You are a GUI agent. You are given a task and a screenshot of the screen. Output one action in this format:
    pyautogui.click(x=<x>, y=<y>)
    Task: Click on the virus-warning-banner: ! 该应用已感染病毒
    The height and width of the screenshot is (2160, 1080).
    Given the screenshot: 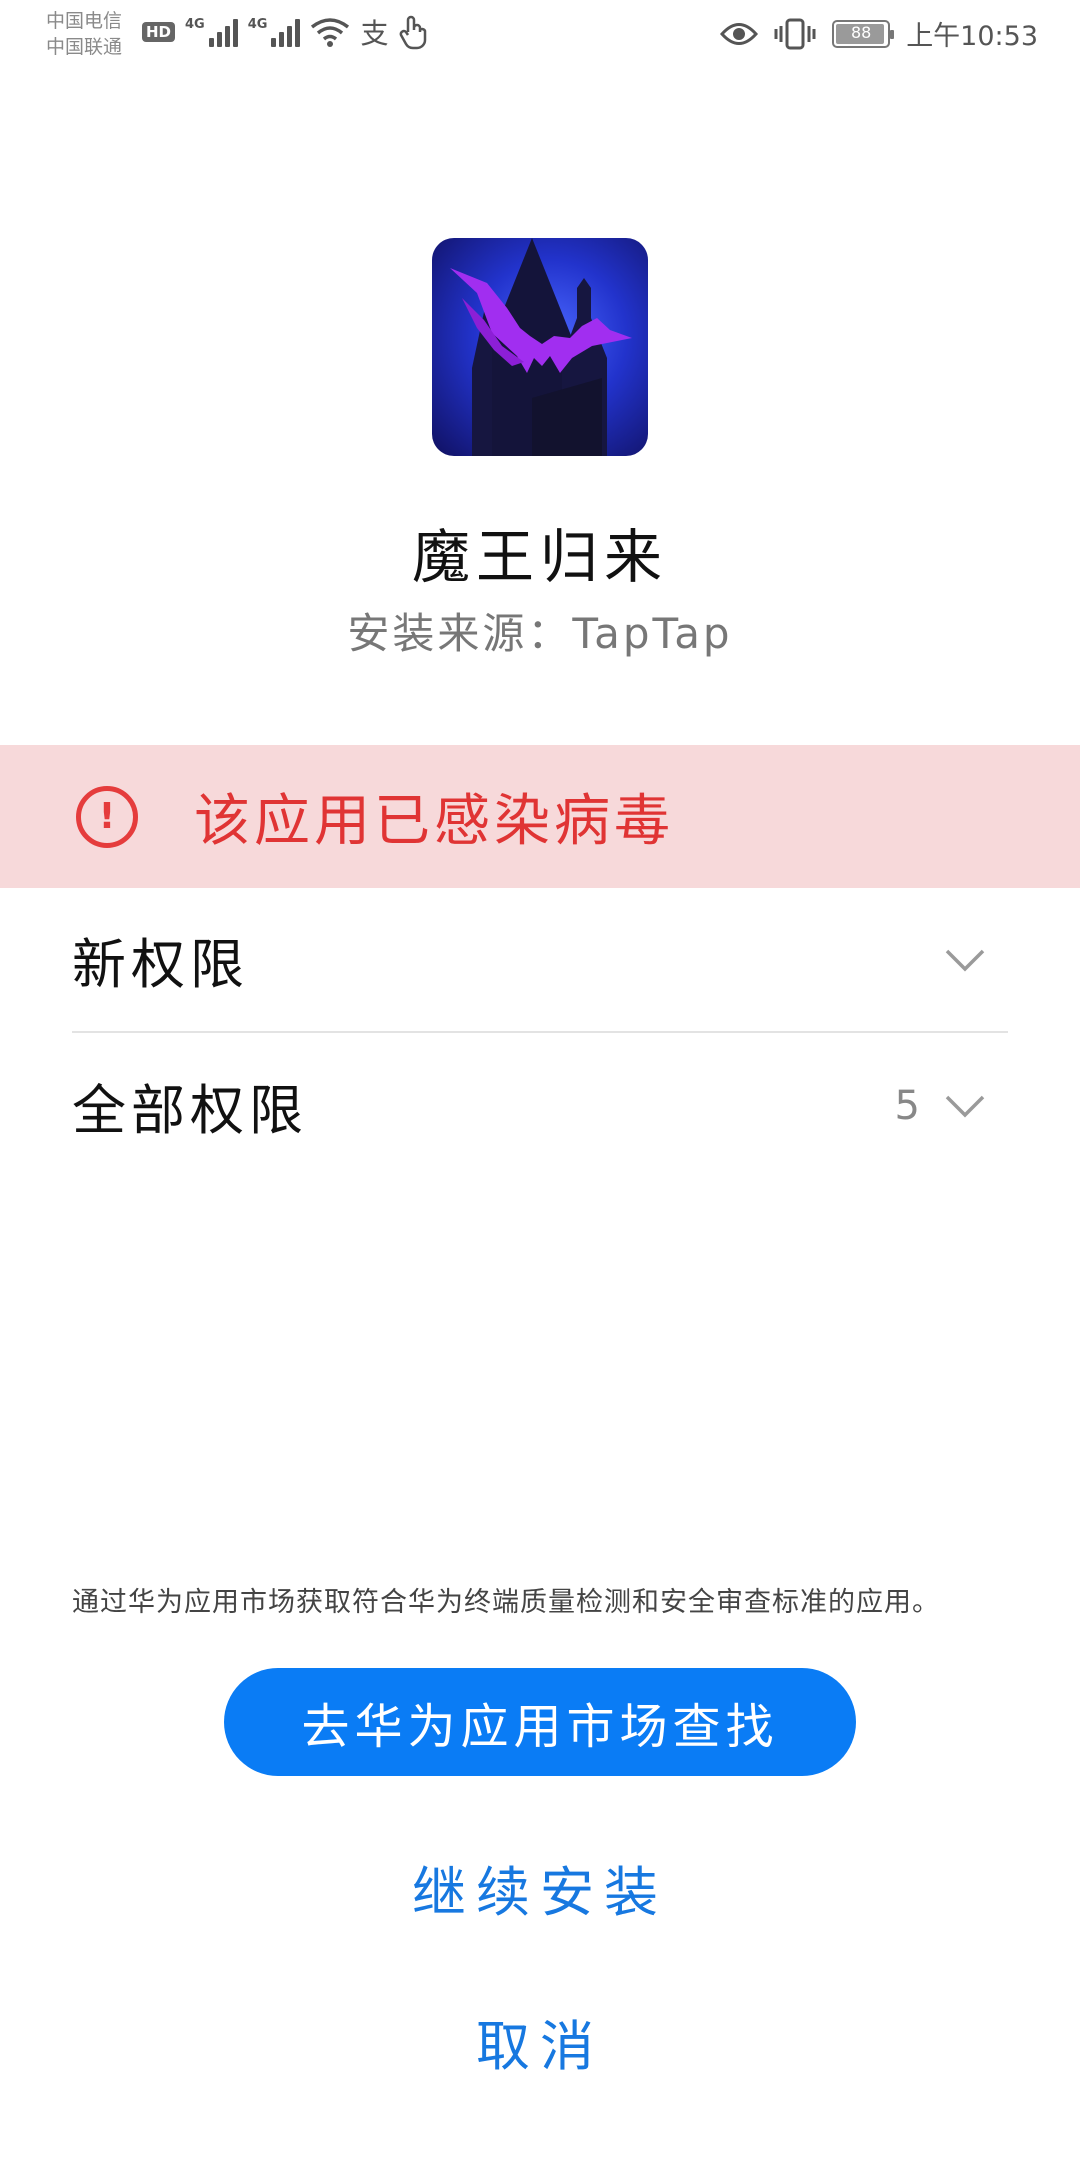 What is the action you would take?
    pyautogui.click(x=540, y=816)
    